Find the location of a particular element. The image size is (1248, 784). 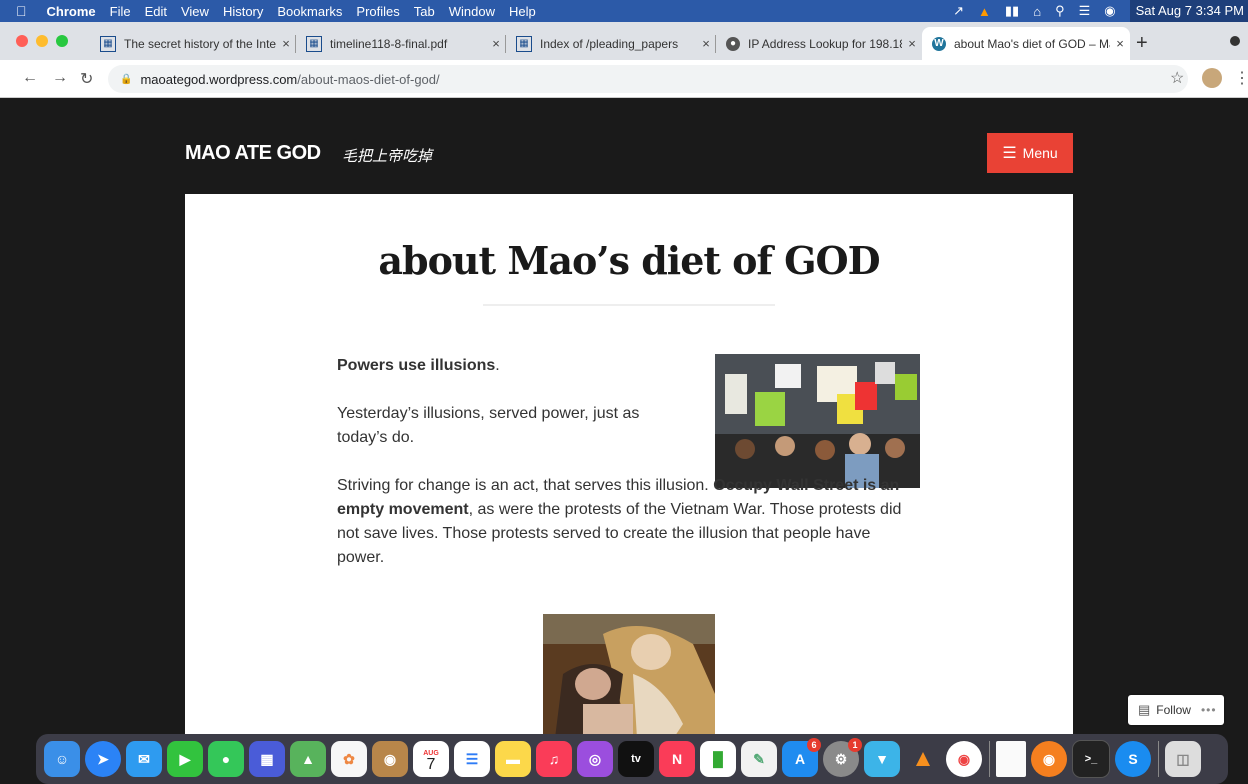

control-center-icon: ☰ is located at coordinates (1085, 11).